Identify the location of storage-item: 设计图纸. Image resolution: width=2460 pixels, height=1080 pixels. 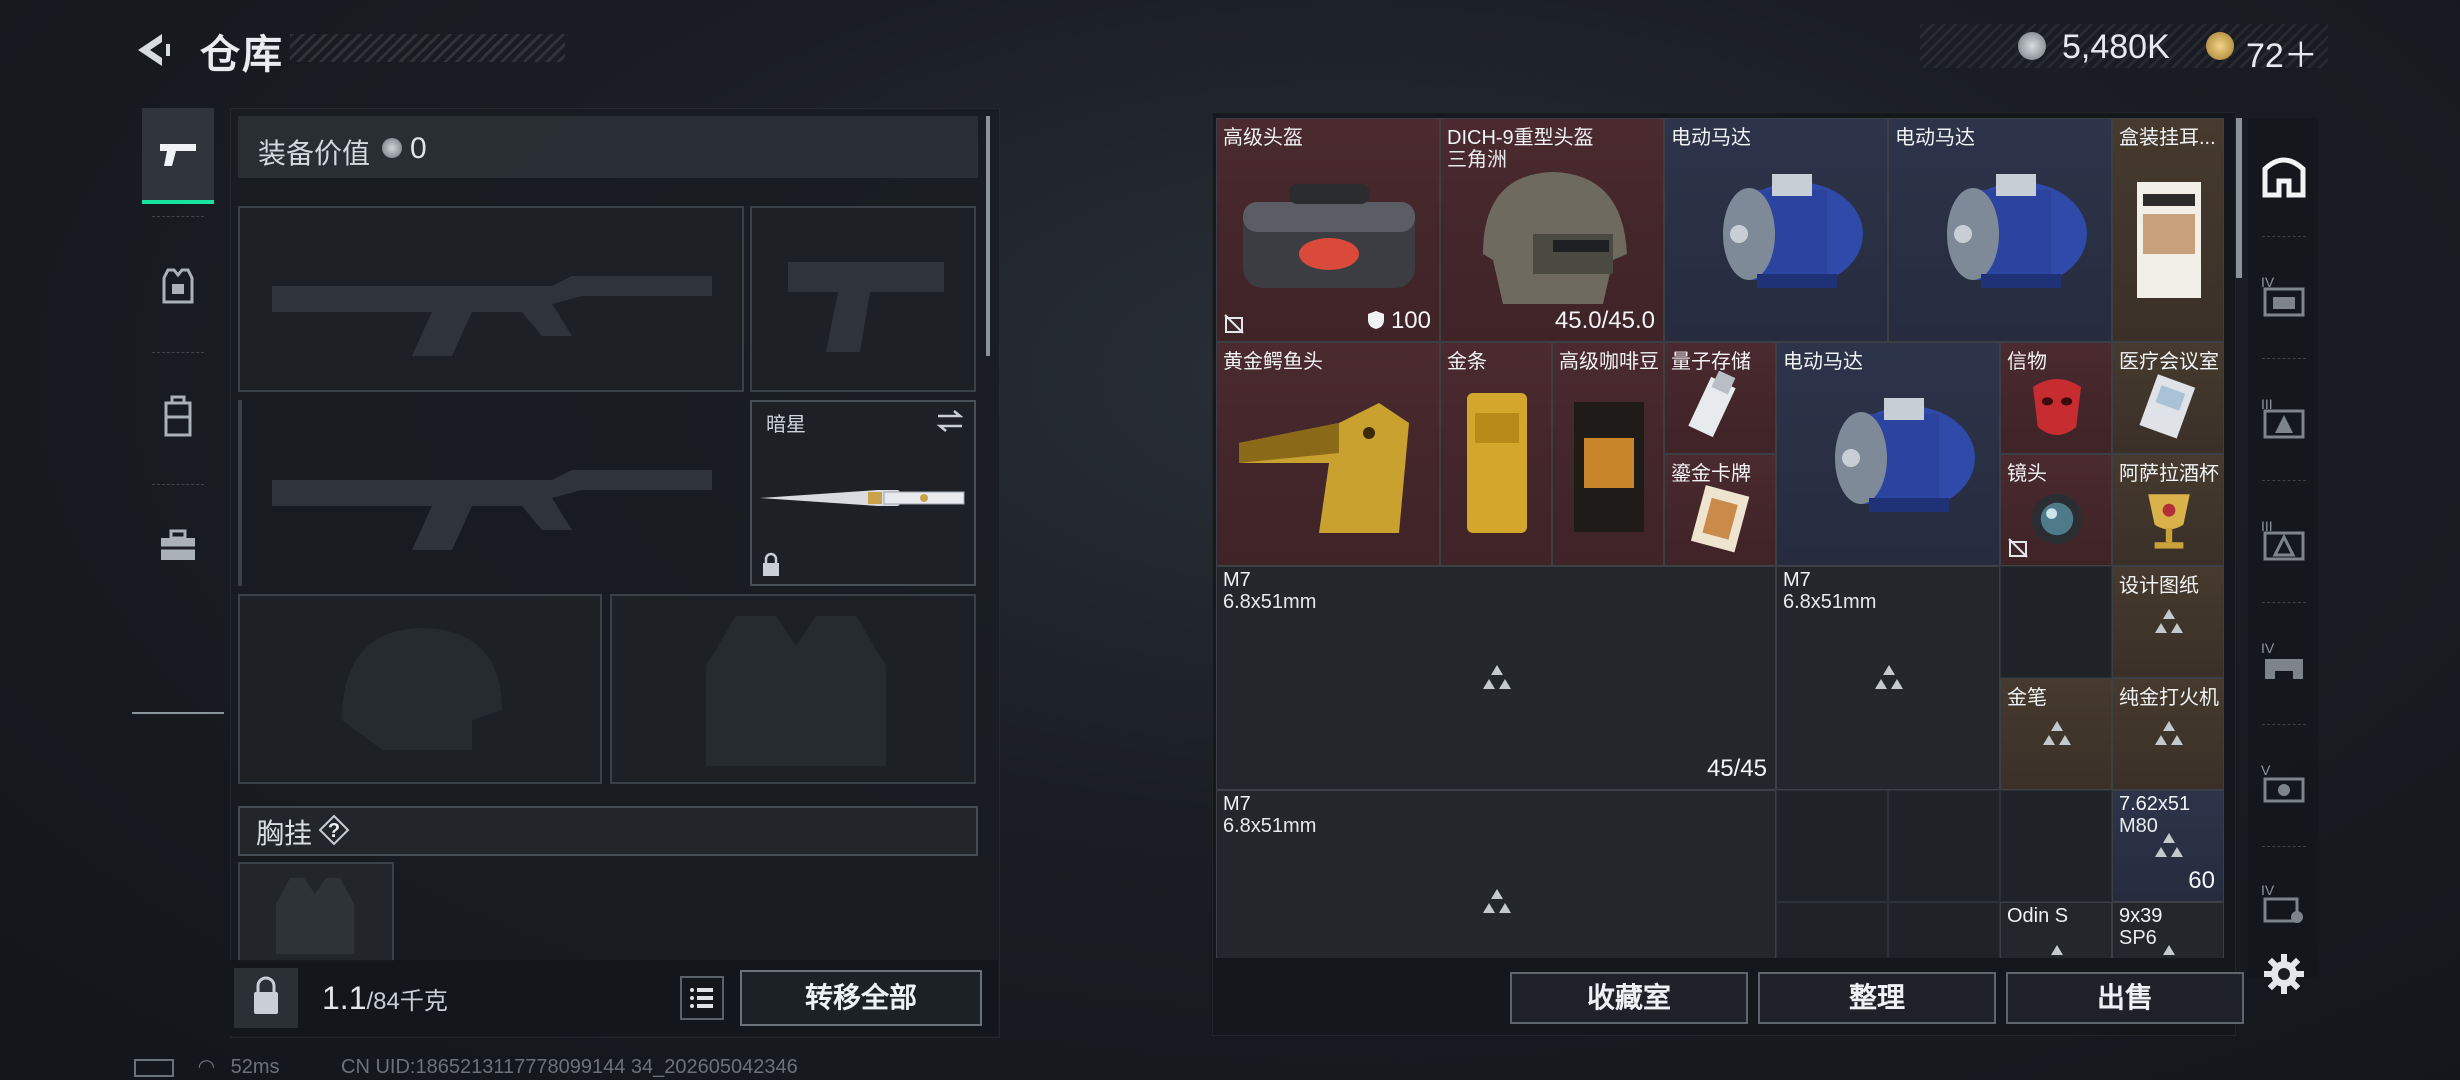
(2168, 622).